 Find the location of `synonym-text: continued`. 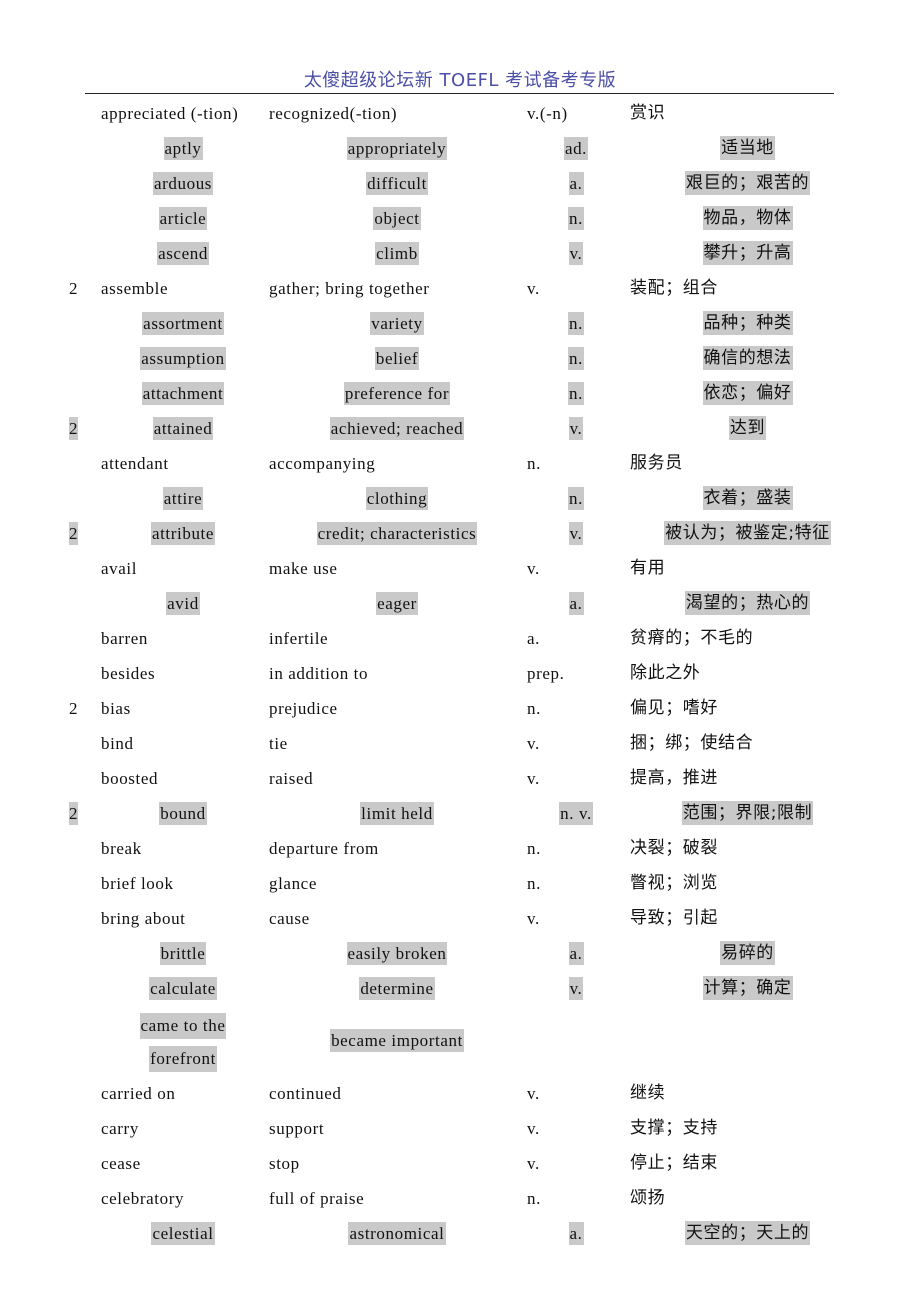

synonym-text: continued is located at coordinates (305, 1093).